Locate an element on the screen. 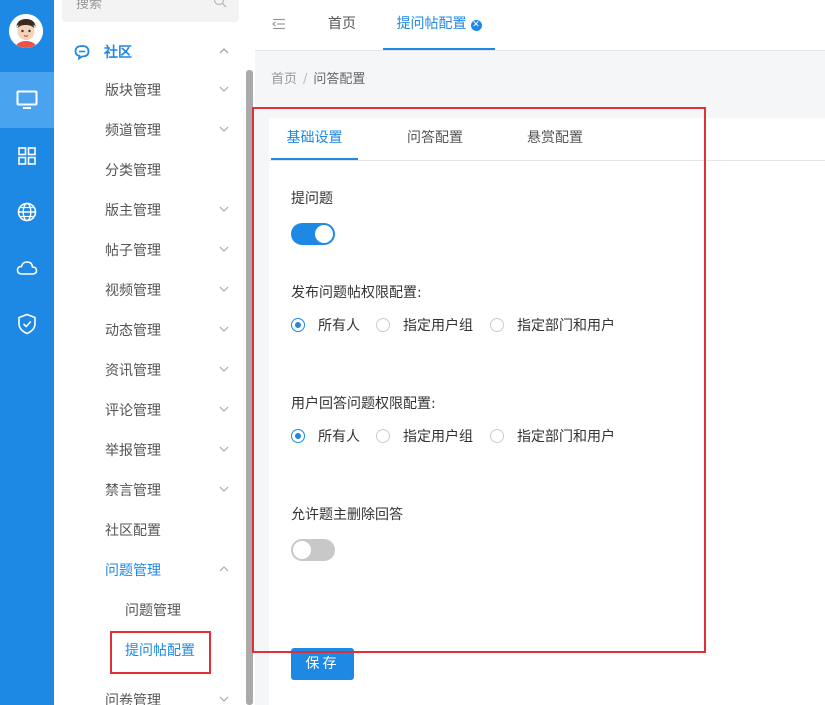  sidebar-item-questions: 问题管理 is located at coordinates (149, 570).